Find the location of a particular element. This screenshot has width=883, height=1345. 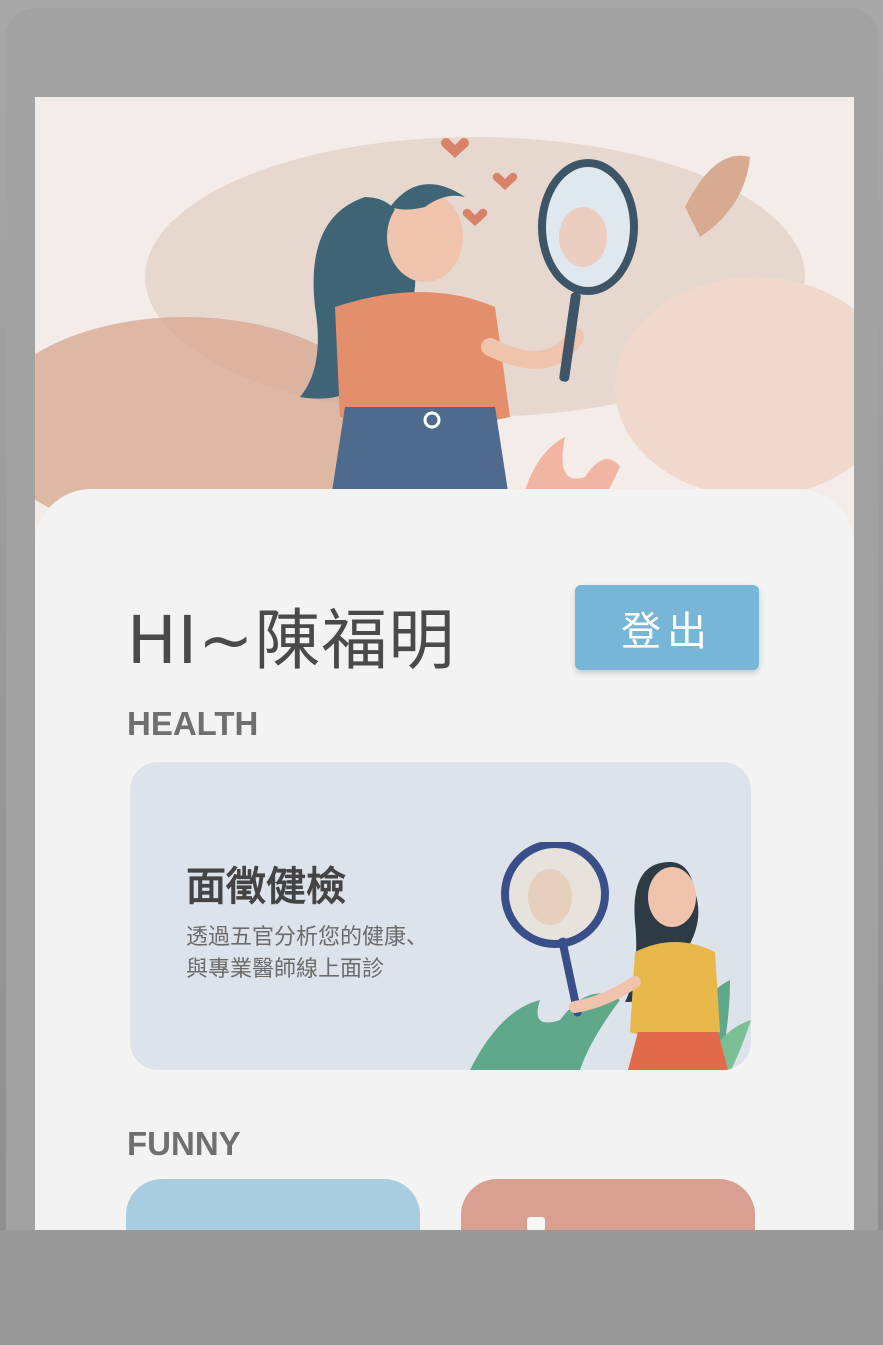

feature-card-title: 面徵健檢 is located at coordinates (266, 887).